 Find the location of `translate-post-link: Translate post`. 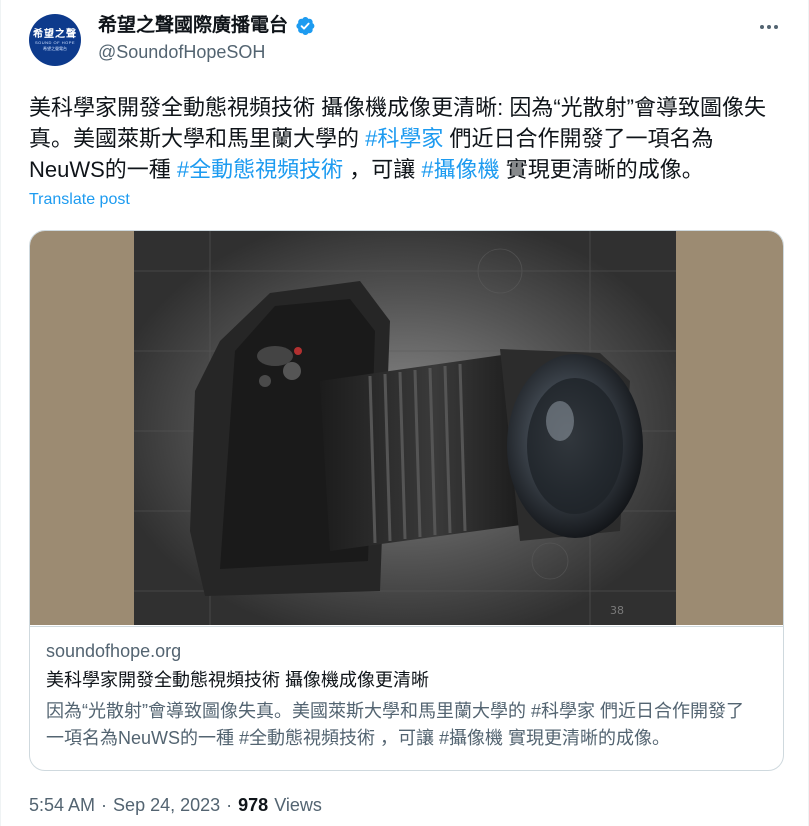

translate-post-link: Translate post is located at coordinates (79, 200).